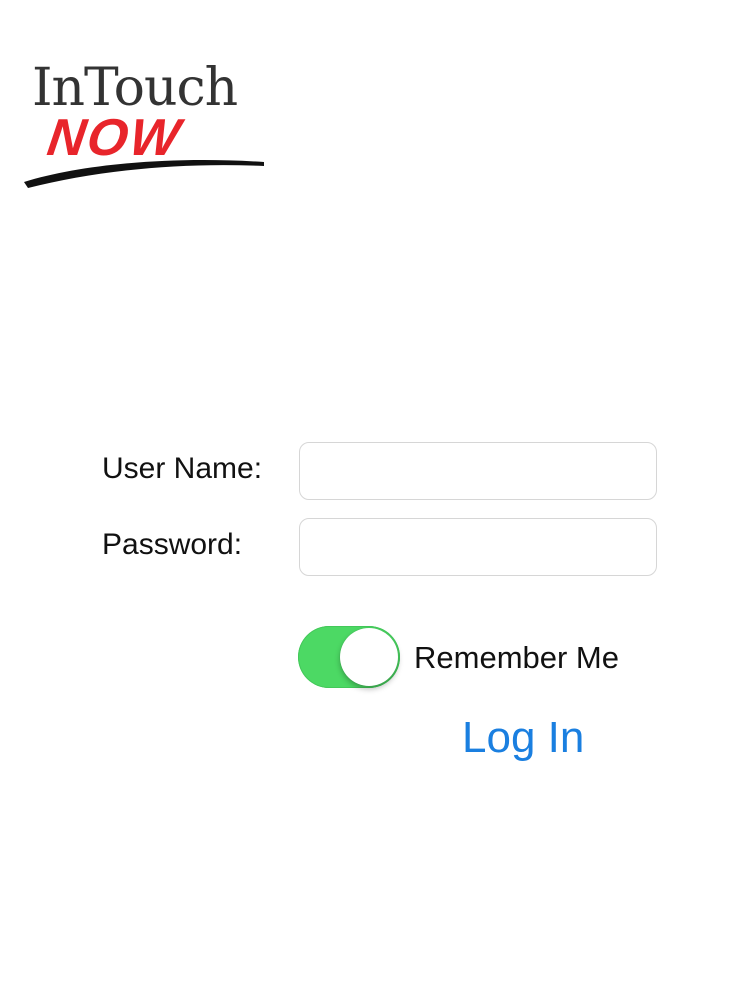 This screenshot has height=1000, width=750. I want to click on swoosh-icon, so click(144, 174).